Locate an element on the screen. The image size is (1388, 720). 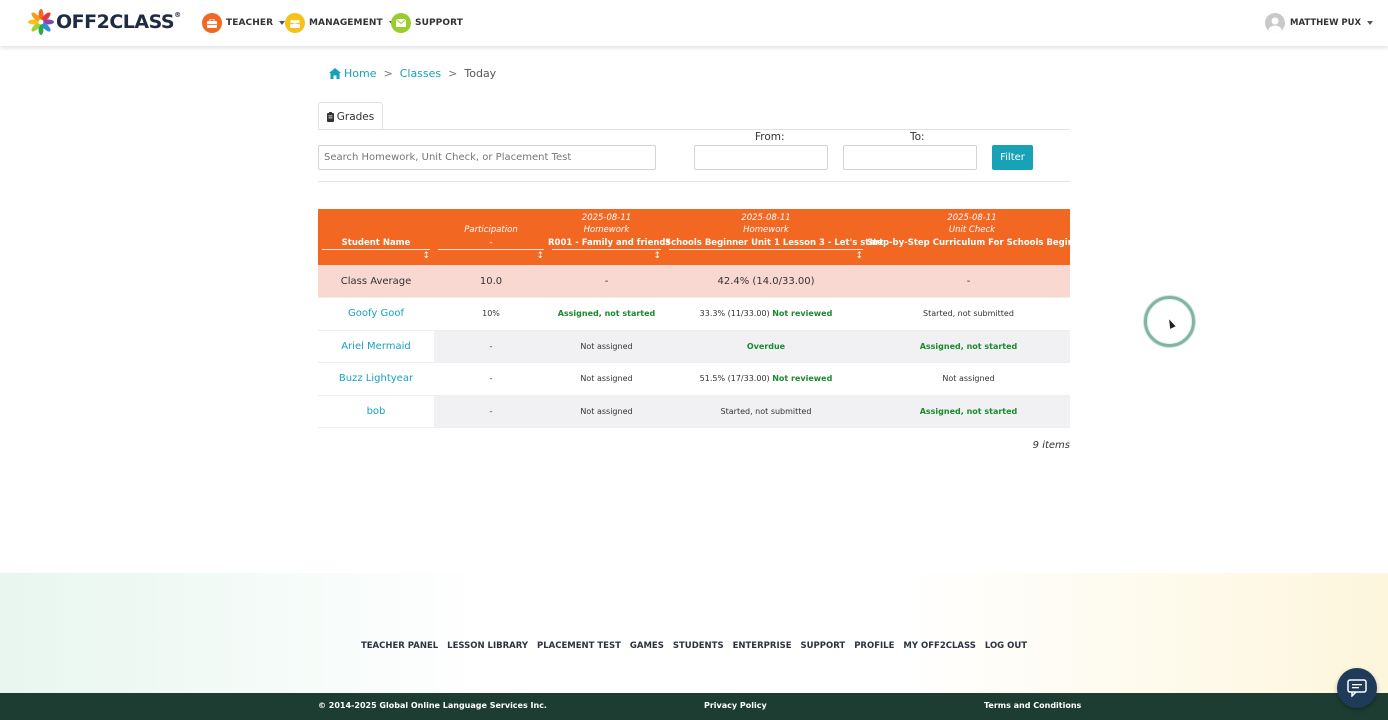
breadcrumb-home: Home is located at coordinates (360, 73).